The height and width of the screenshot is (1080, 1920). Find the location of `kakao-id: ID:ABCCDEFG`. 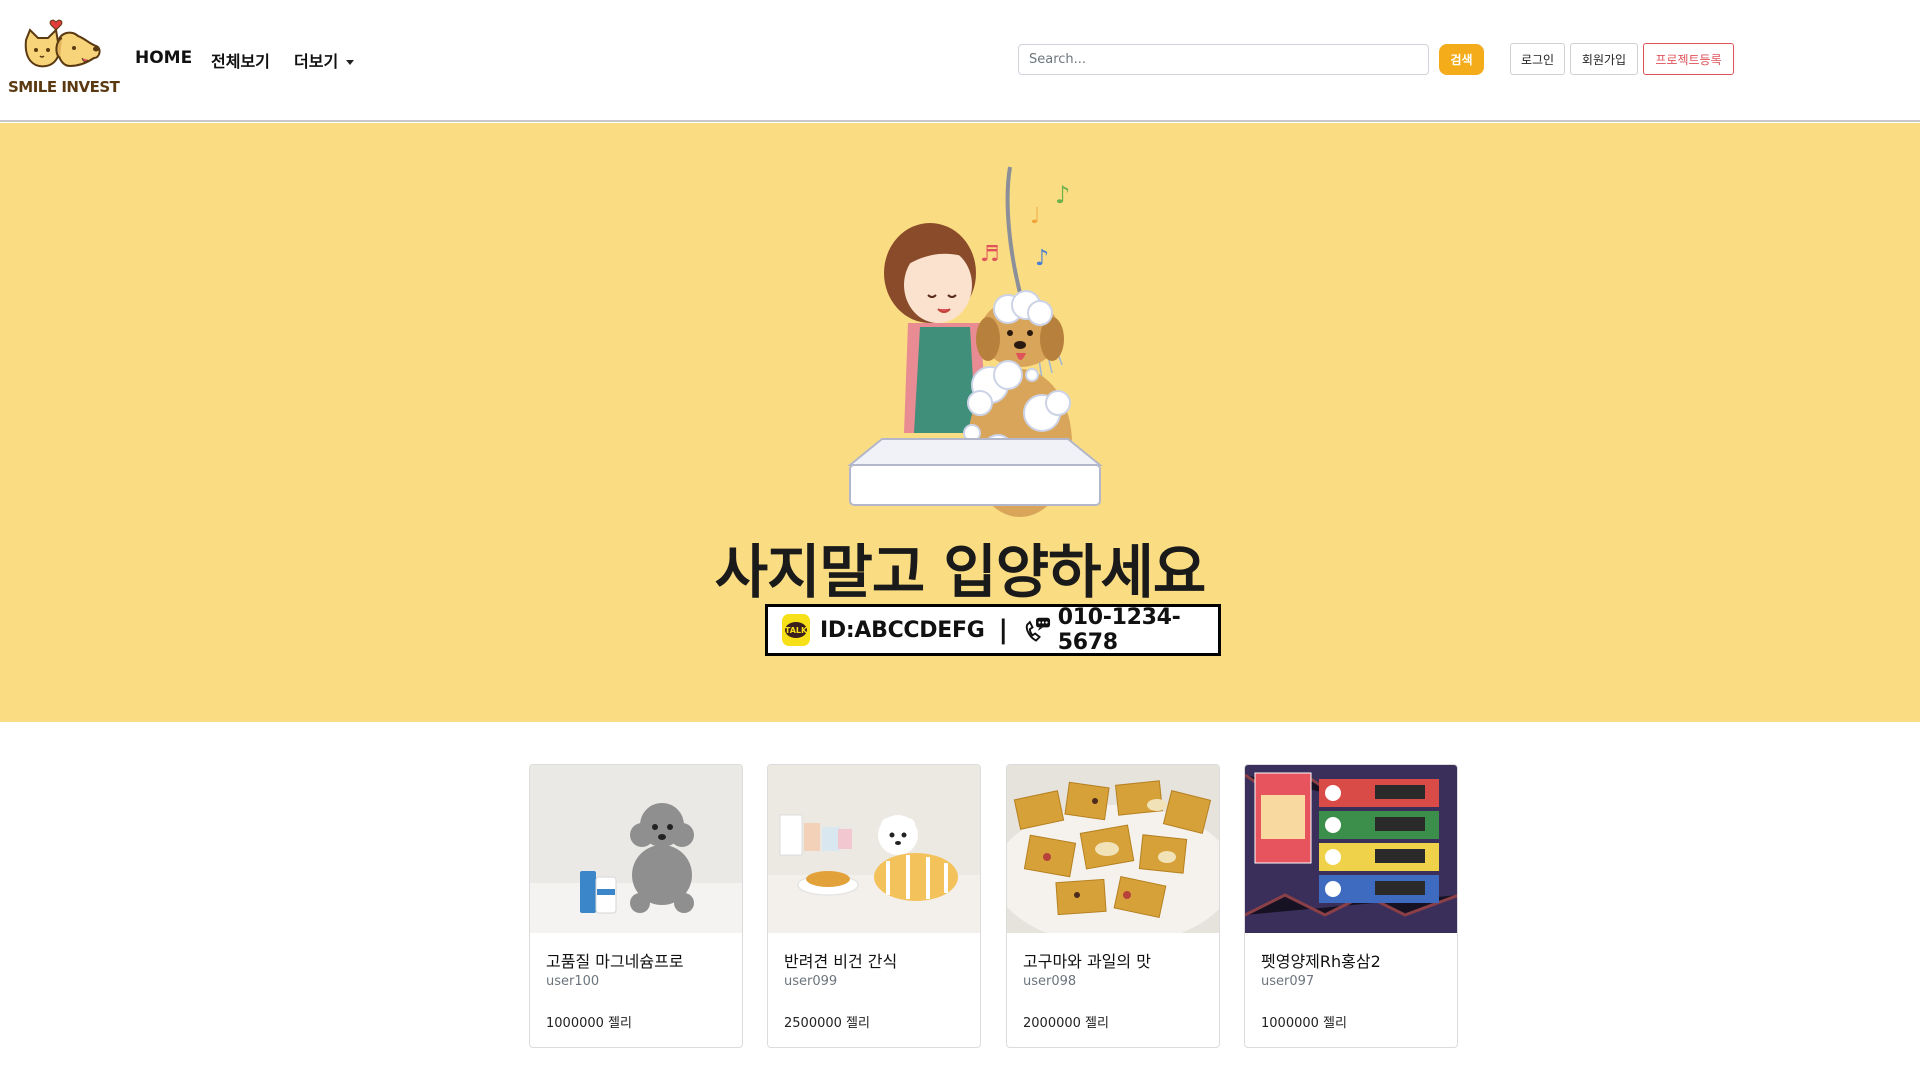

kakao-id: ID:ABCCDEFG is located at coordinates (902, 630).